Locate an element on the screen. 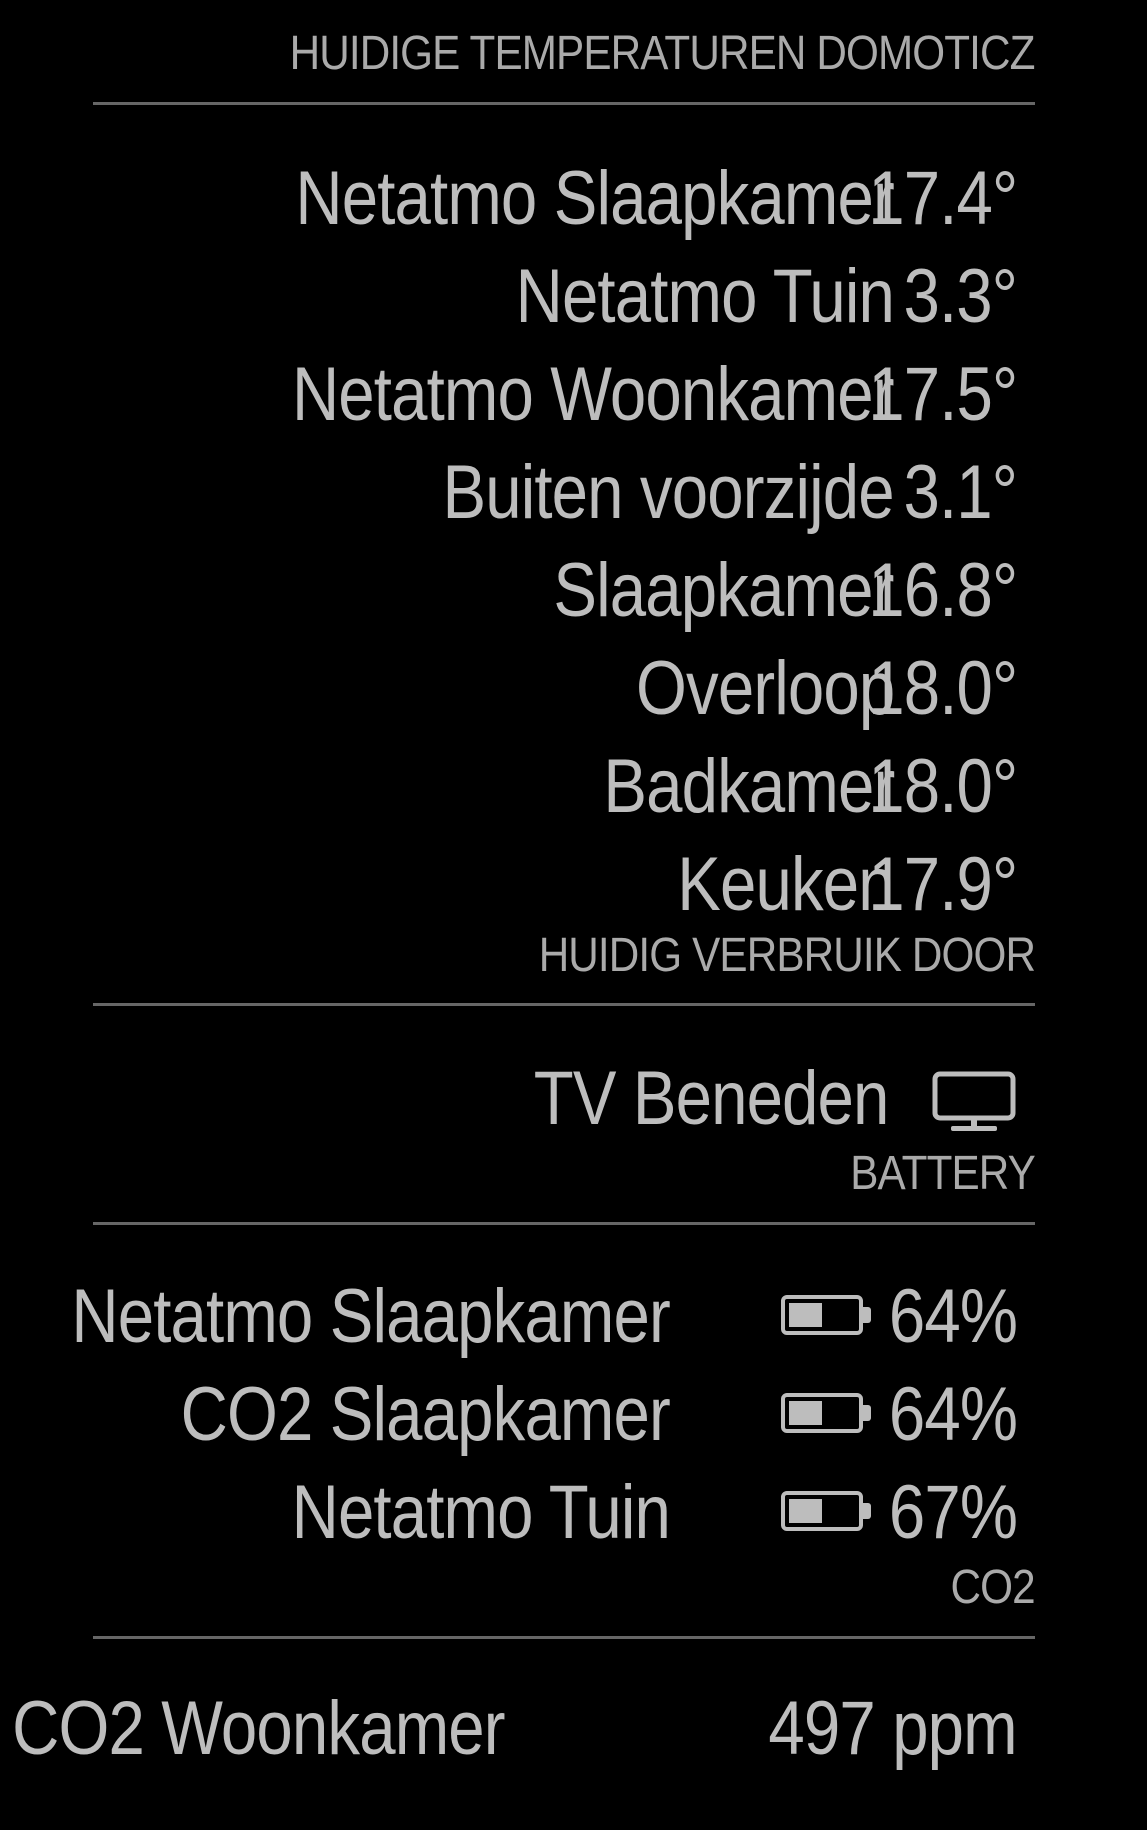 This screenshot has width=1147, height=1830. temperature-row: Buiten voorzijde 3.1° is located at coordinates (564, 493).